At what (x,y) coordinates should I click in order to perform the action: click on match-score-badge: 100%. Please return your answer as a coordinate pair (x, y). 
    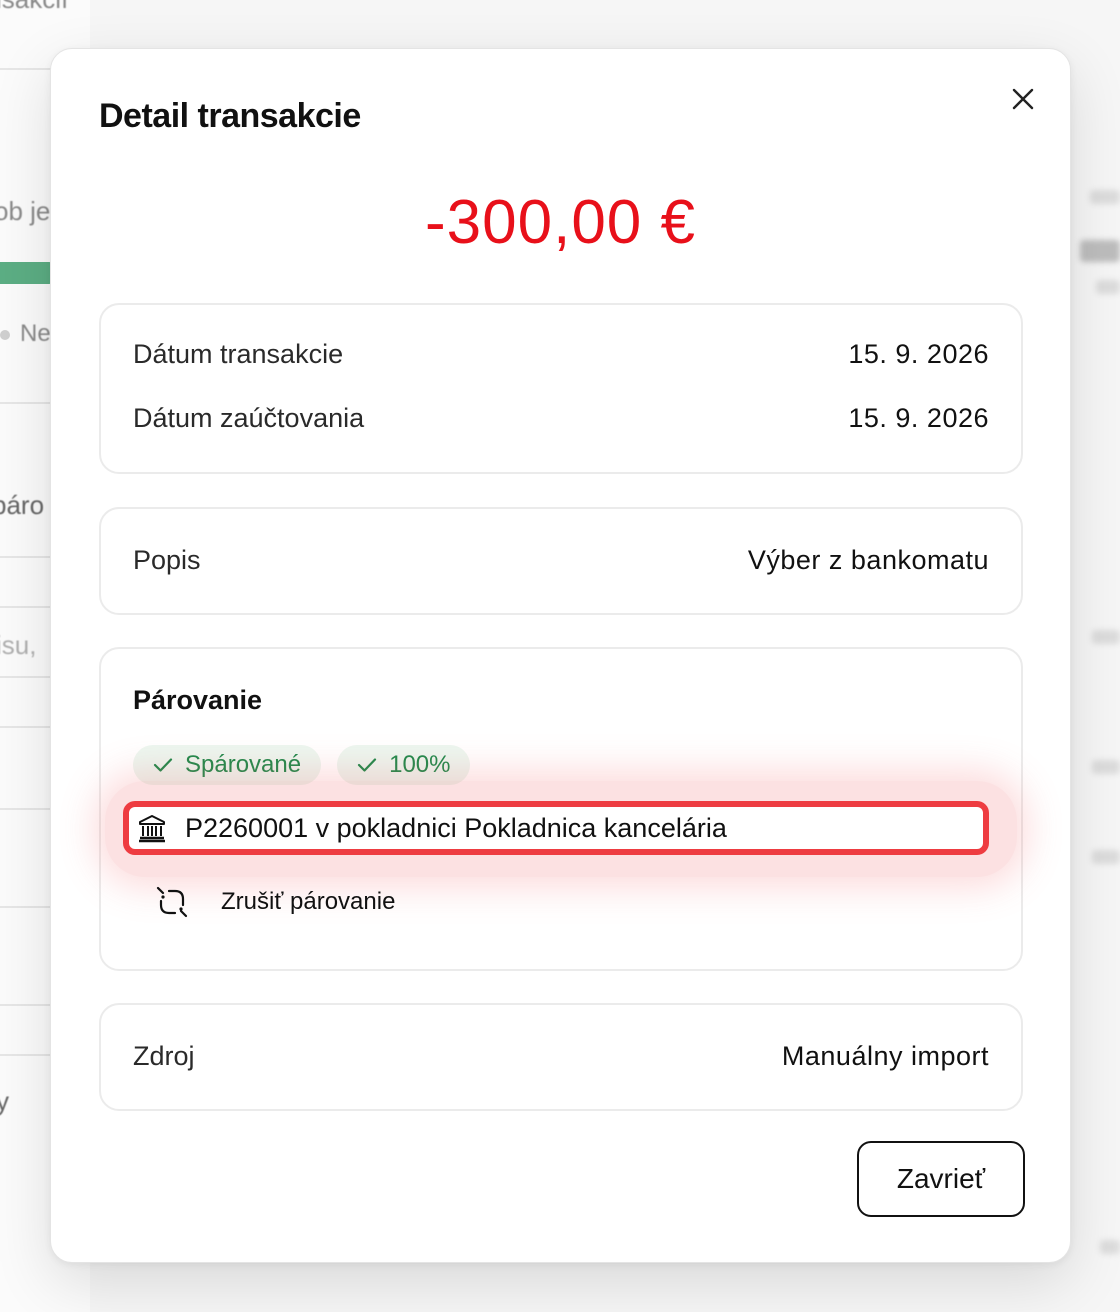
    Looking at the image, I should click on (404, 765).